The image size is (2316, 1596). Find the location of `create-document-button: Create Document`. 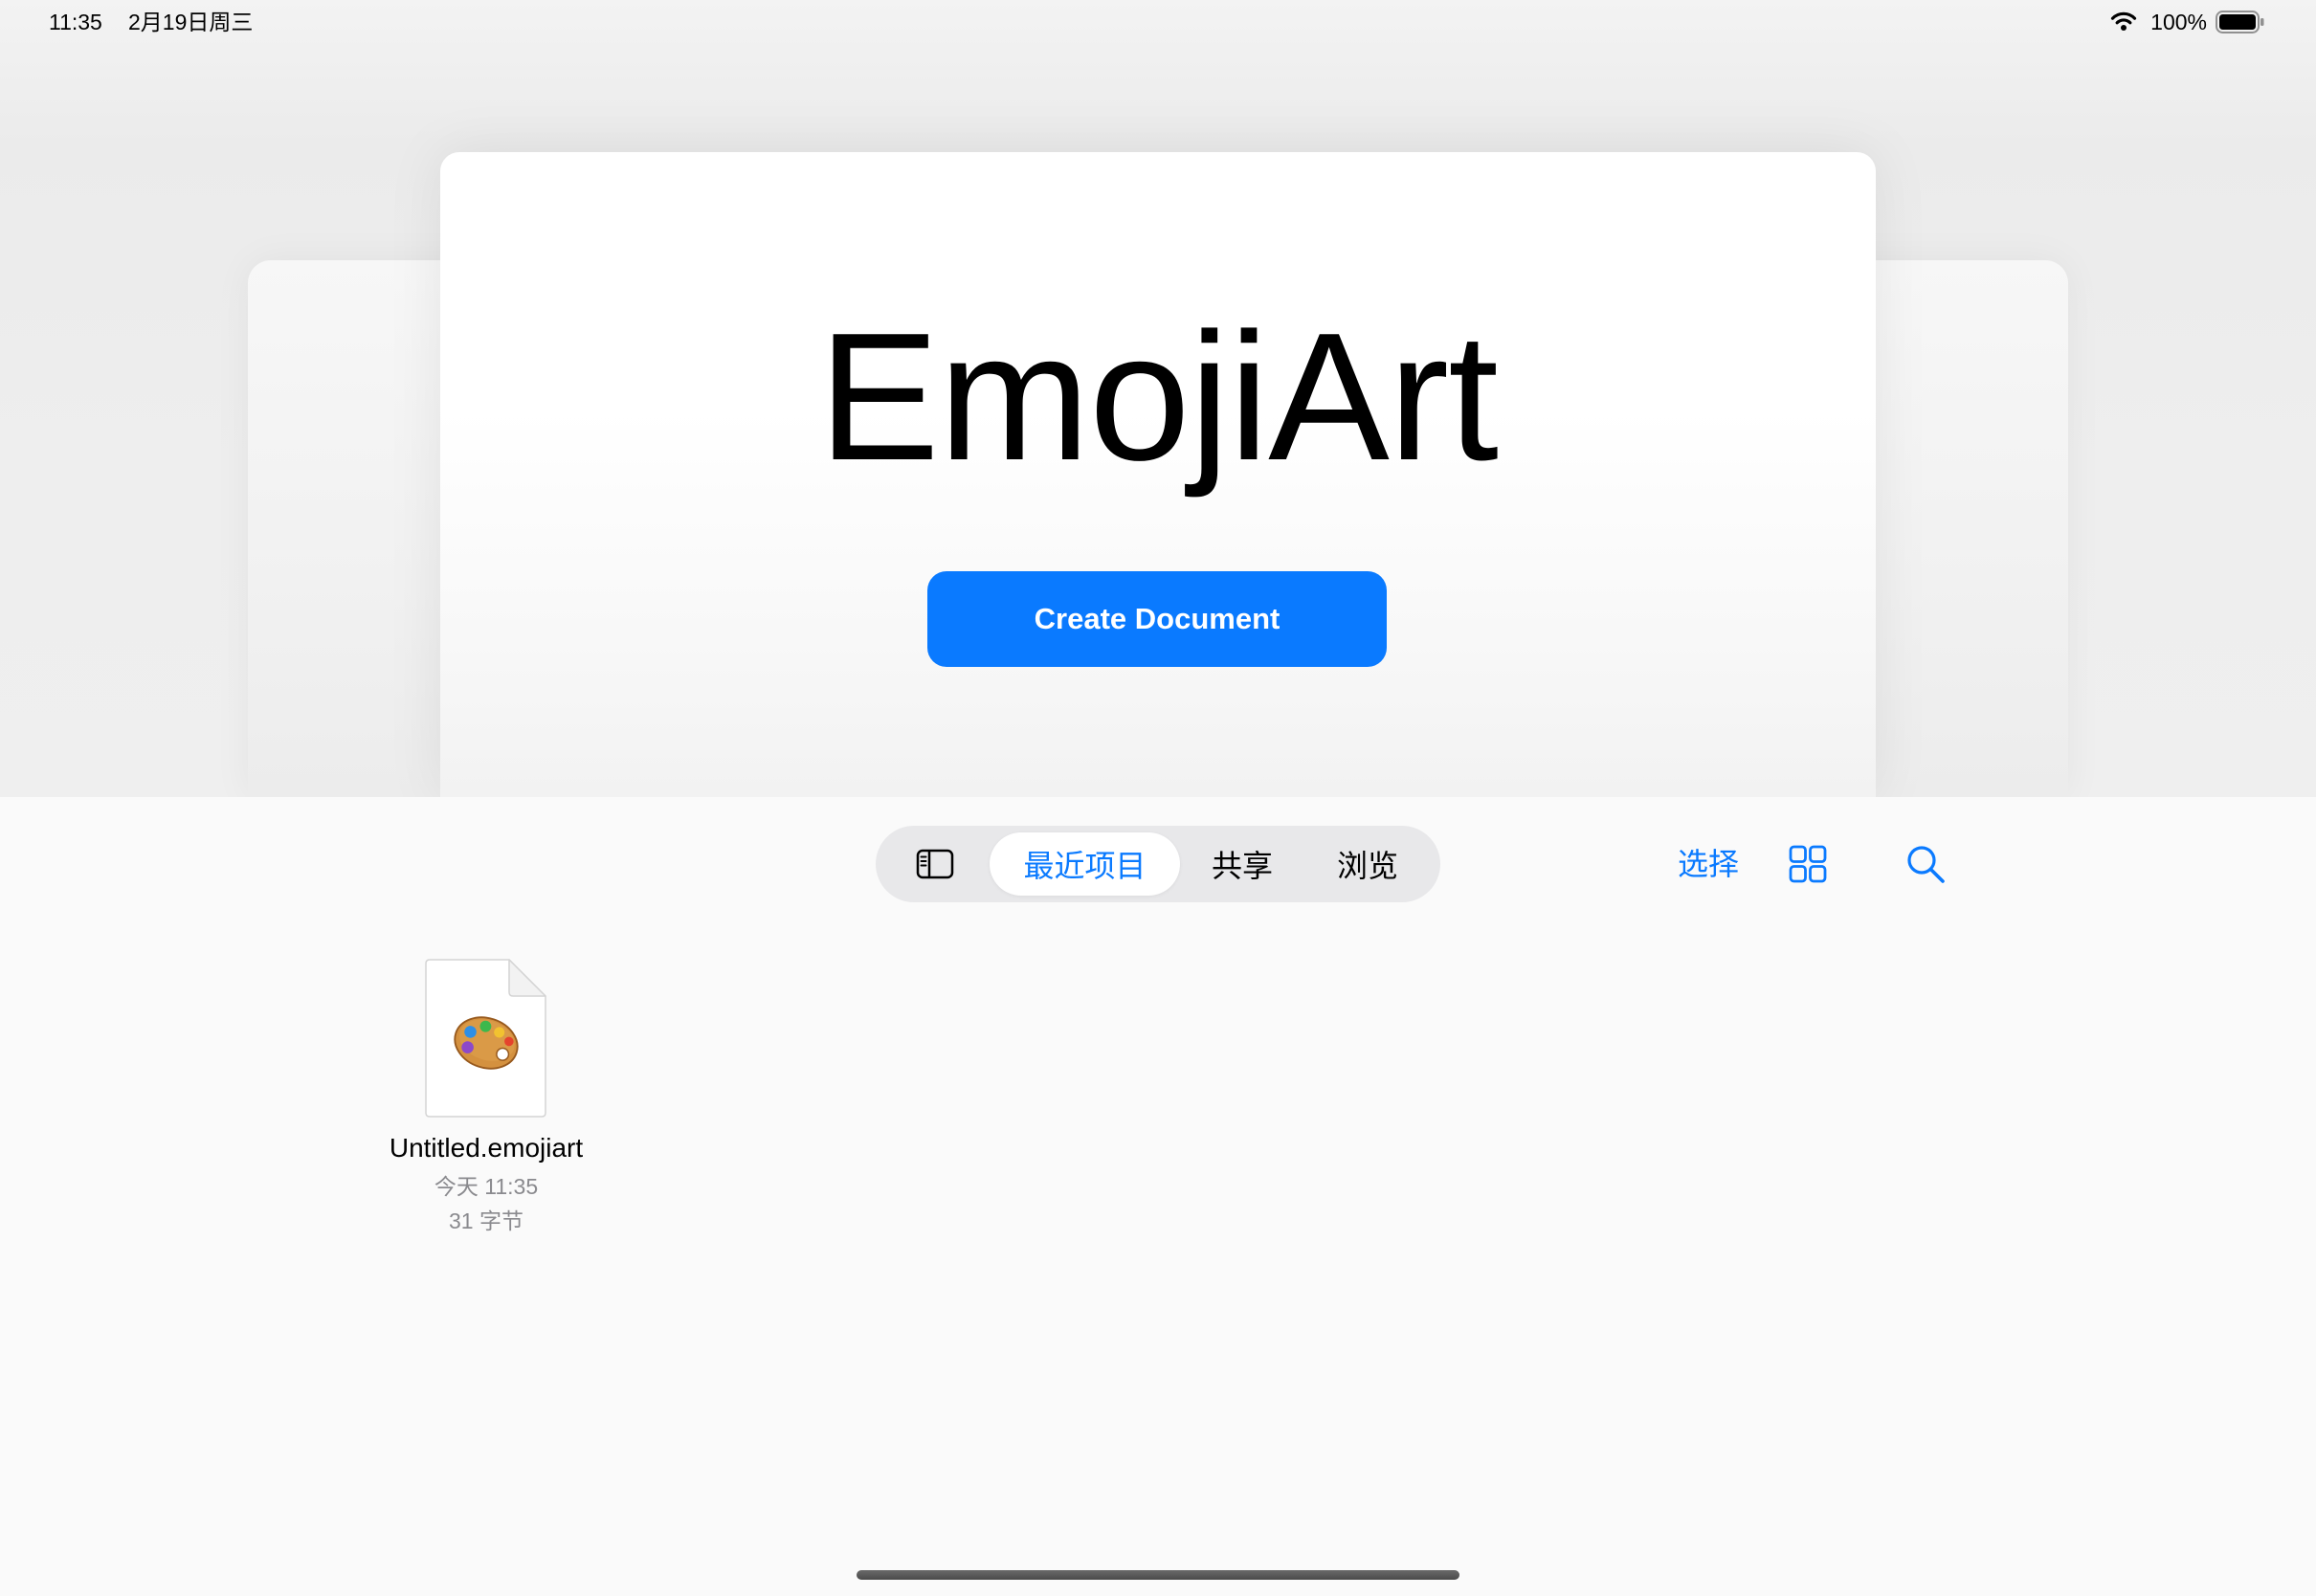

create-document-button: Create Document is located at coordinates (1157, 619).